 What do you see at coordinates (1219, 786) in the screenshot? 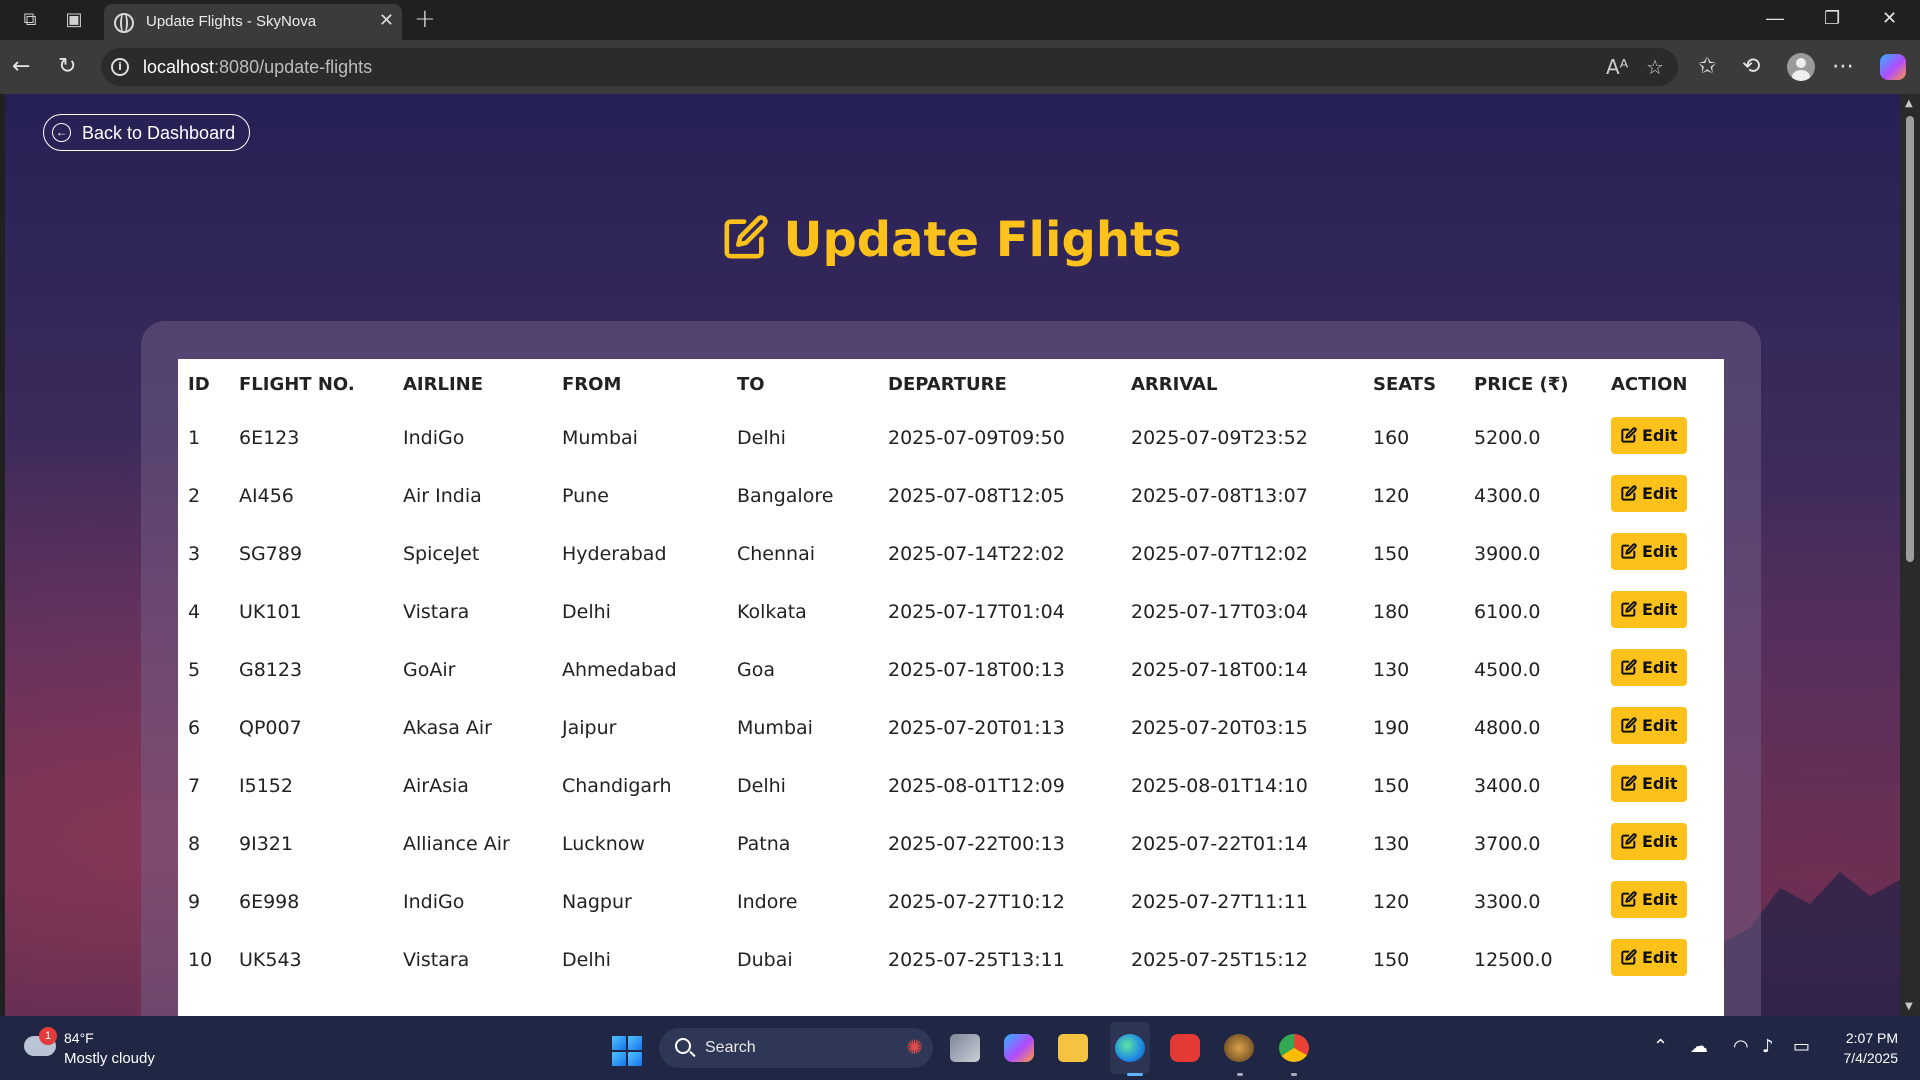
I see `cell-arrival: 2025-08-01T14:10` at bounding box center [1219, 786].